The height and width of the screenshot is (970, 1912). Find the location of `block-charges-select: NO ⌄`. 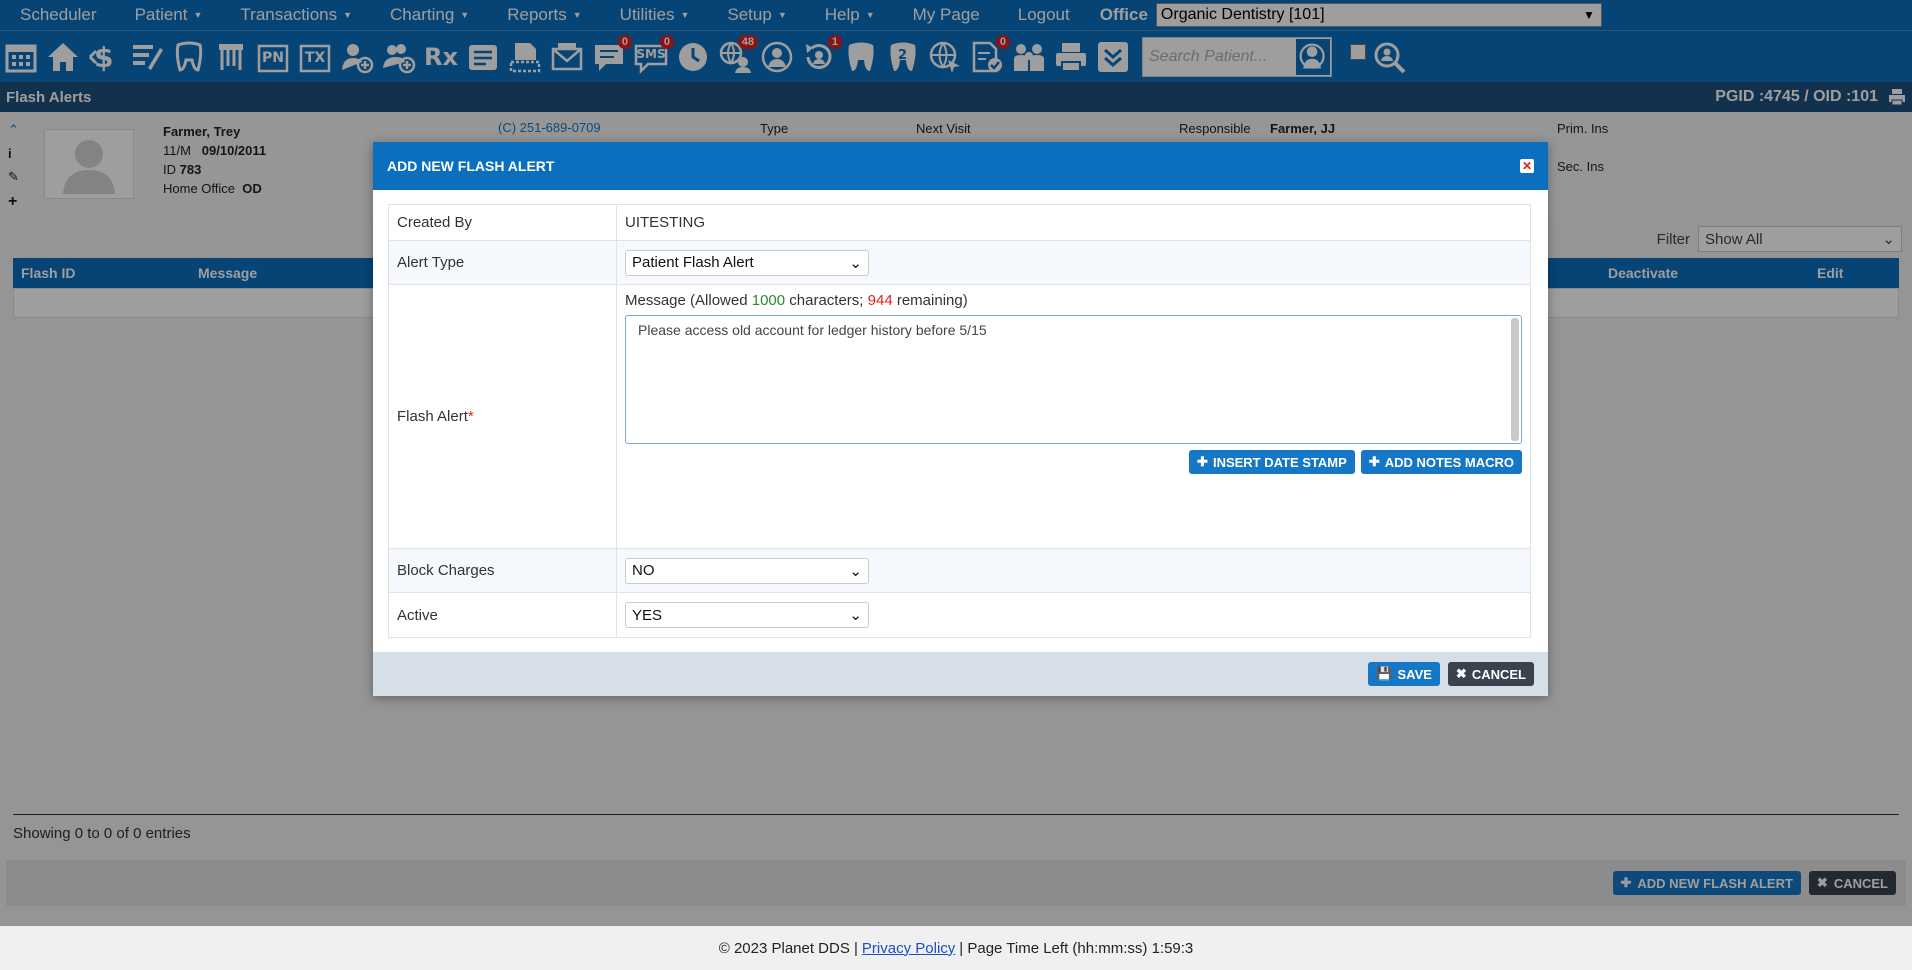

block-charges-select: NO ⌄ is located at coordinates (747, 570).